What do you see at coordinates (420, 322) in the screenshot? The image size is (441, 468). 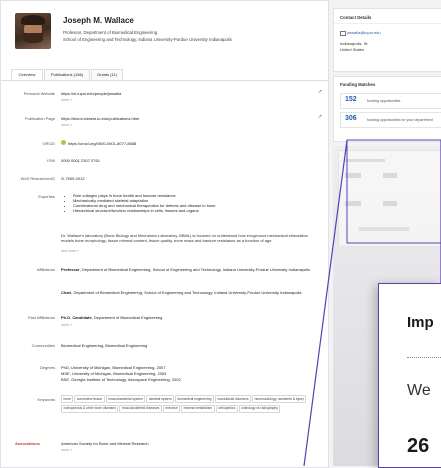 I see `overlay-heading: Imp` at bounding box center [420, 322].